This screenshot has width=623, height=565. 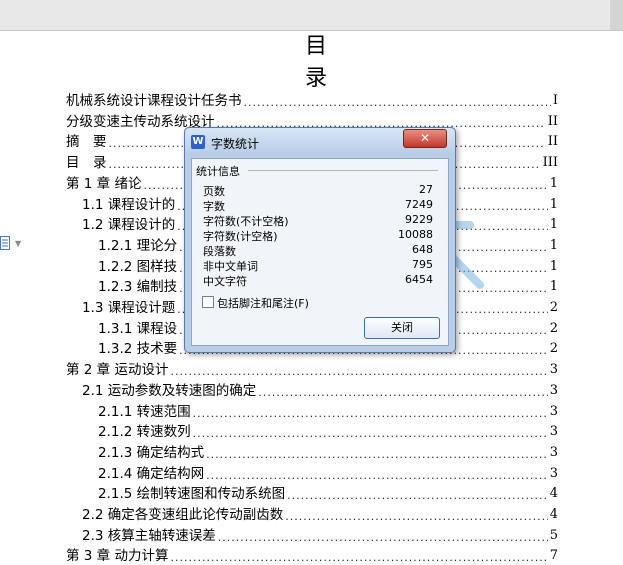 I want to click on stat-label: 页数, so click(x=214, y=191).